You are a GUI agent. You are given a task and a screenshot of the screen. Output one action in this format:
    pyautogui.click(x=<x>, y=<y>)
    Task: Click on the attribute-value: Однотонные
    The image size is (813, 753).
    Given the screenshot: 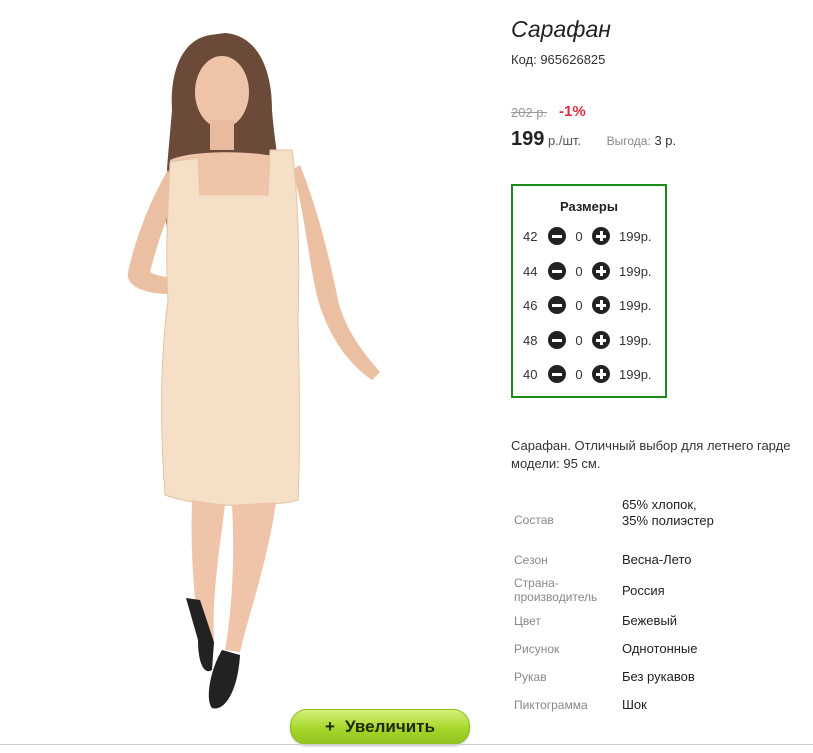 What is the action you would take?
    pyautogui.click(x=660, y=648)
    